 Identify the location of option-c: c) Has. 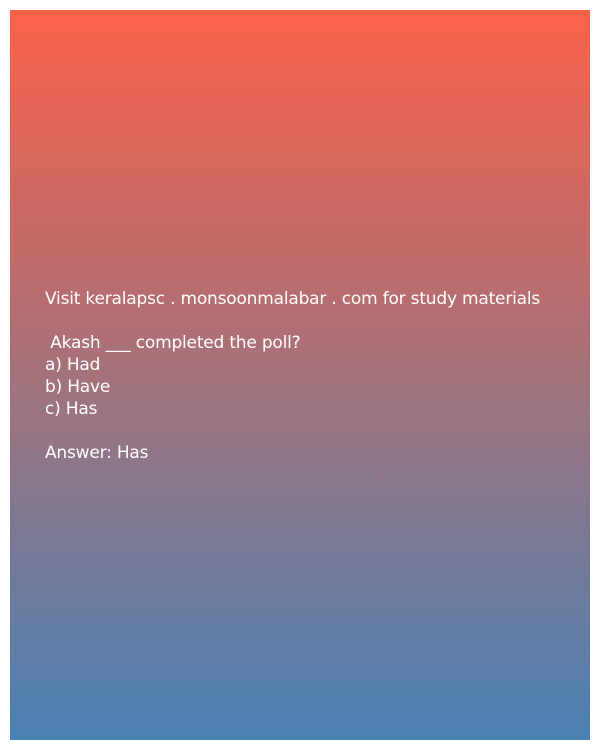
(71, 409).